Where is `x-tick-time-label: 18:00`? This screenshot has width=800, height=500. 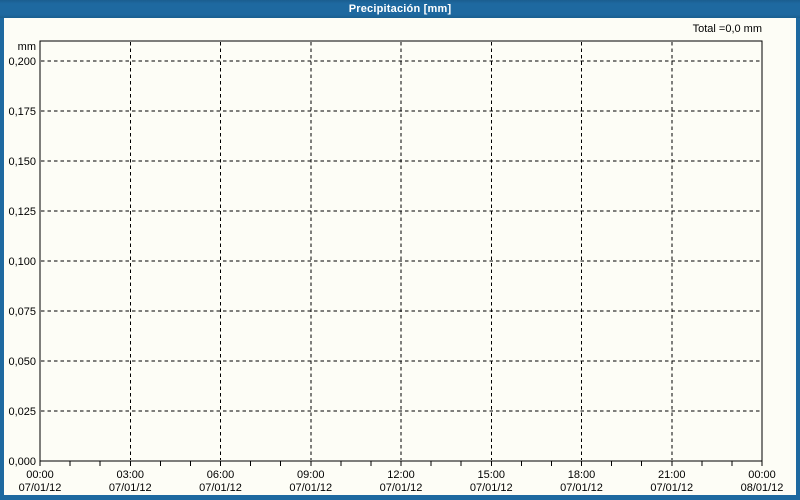 x-tick-time-label: 18:00 is located at coordinates (582, 475).